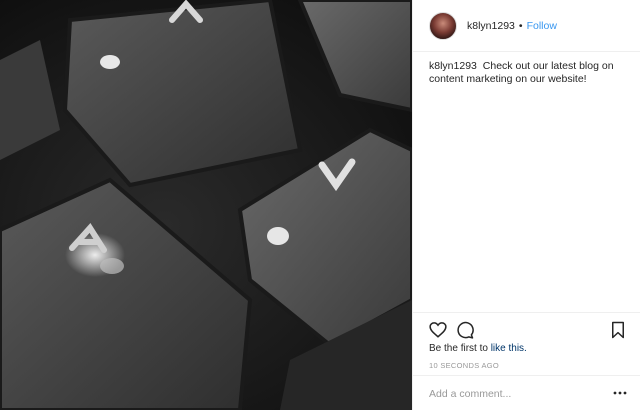  I want to click on post-header: k8lyn1293 • Follow, so click(526, 26).